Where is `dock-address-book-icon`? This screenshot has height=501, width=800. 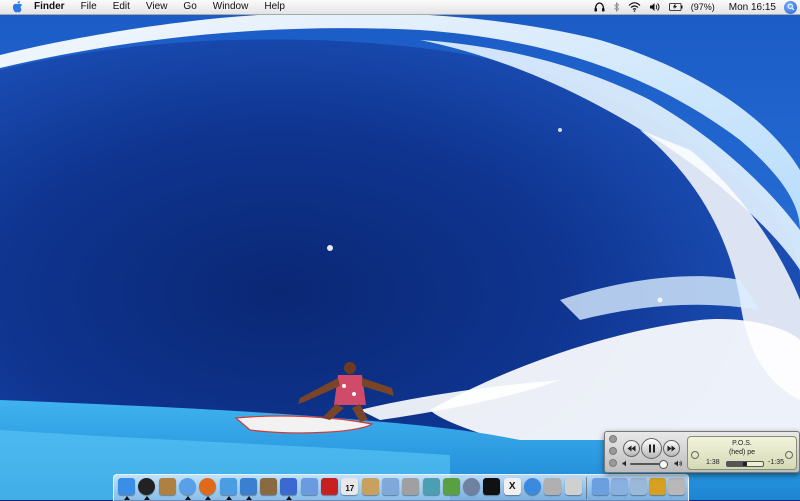 dock-address-book-icon is located at coordinates (370, 486).